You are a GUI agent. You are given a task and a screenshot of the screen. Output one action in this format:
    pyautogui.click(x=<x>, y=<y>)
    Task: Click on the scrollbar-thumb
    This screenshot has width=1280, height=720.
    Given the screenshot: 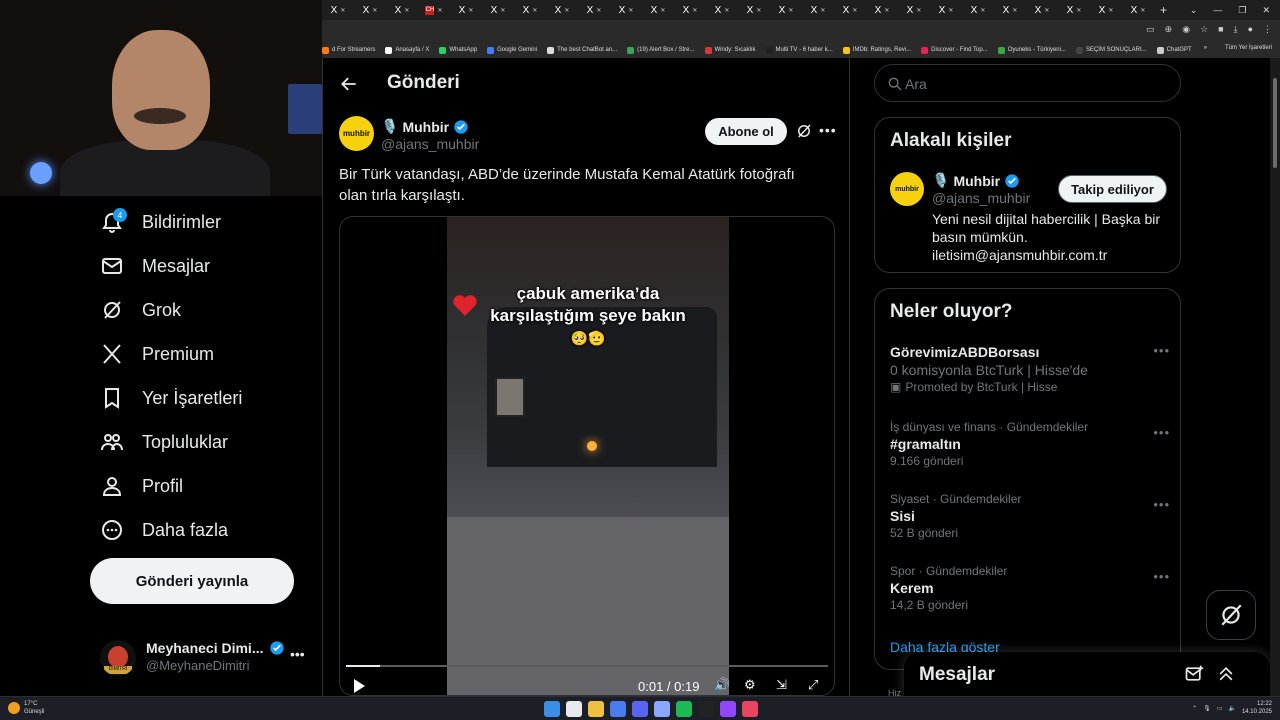 What is the action you would take?
    pyautogui.click(x=1275, y=123)
    